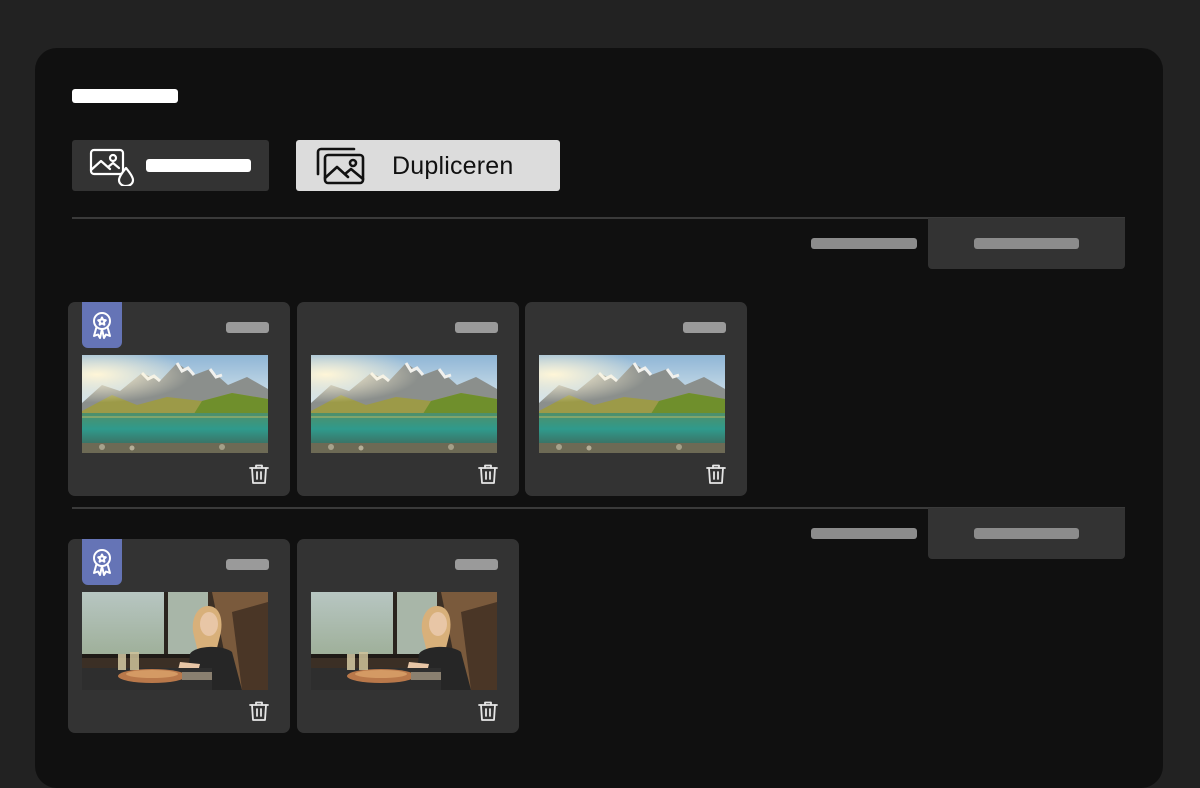 Image resolution: width=1200 pixels, height=788 pixels. I want to click on panel-title-placeholder, so click(125, 96).